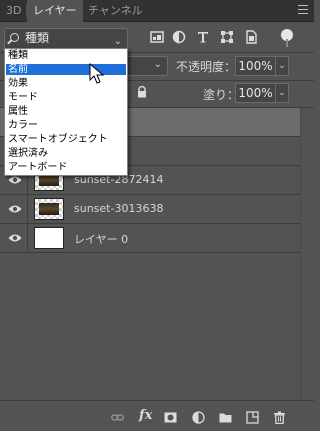 The height and width of the screenshot is (431, 320). I want to click on layers-scrollbar, so click(307, 254).